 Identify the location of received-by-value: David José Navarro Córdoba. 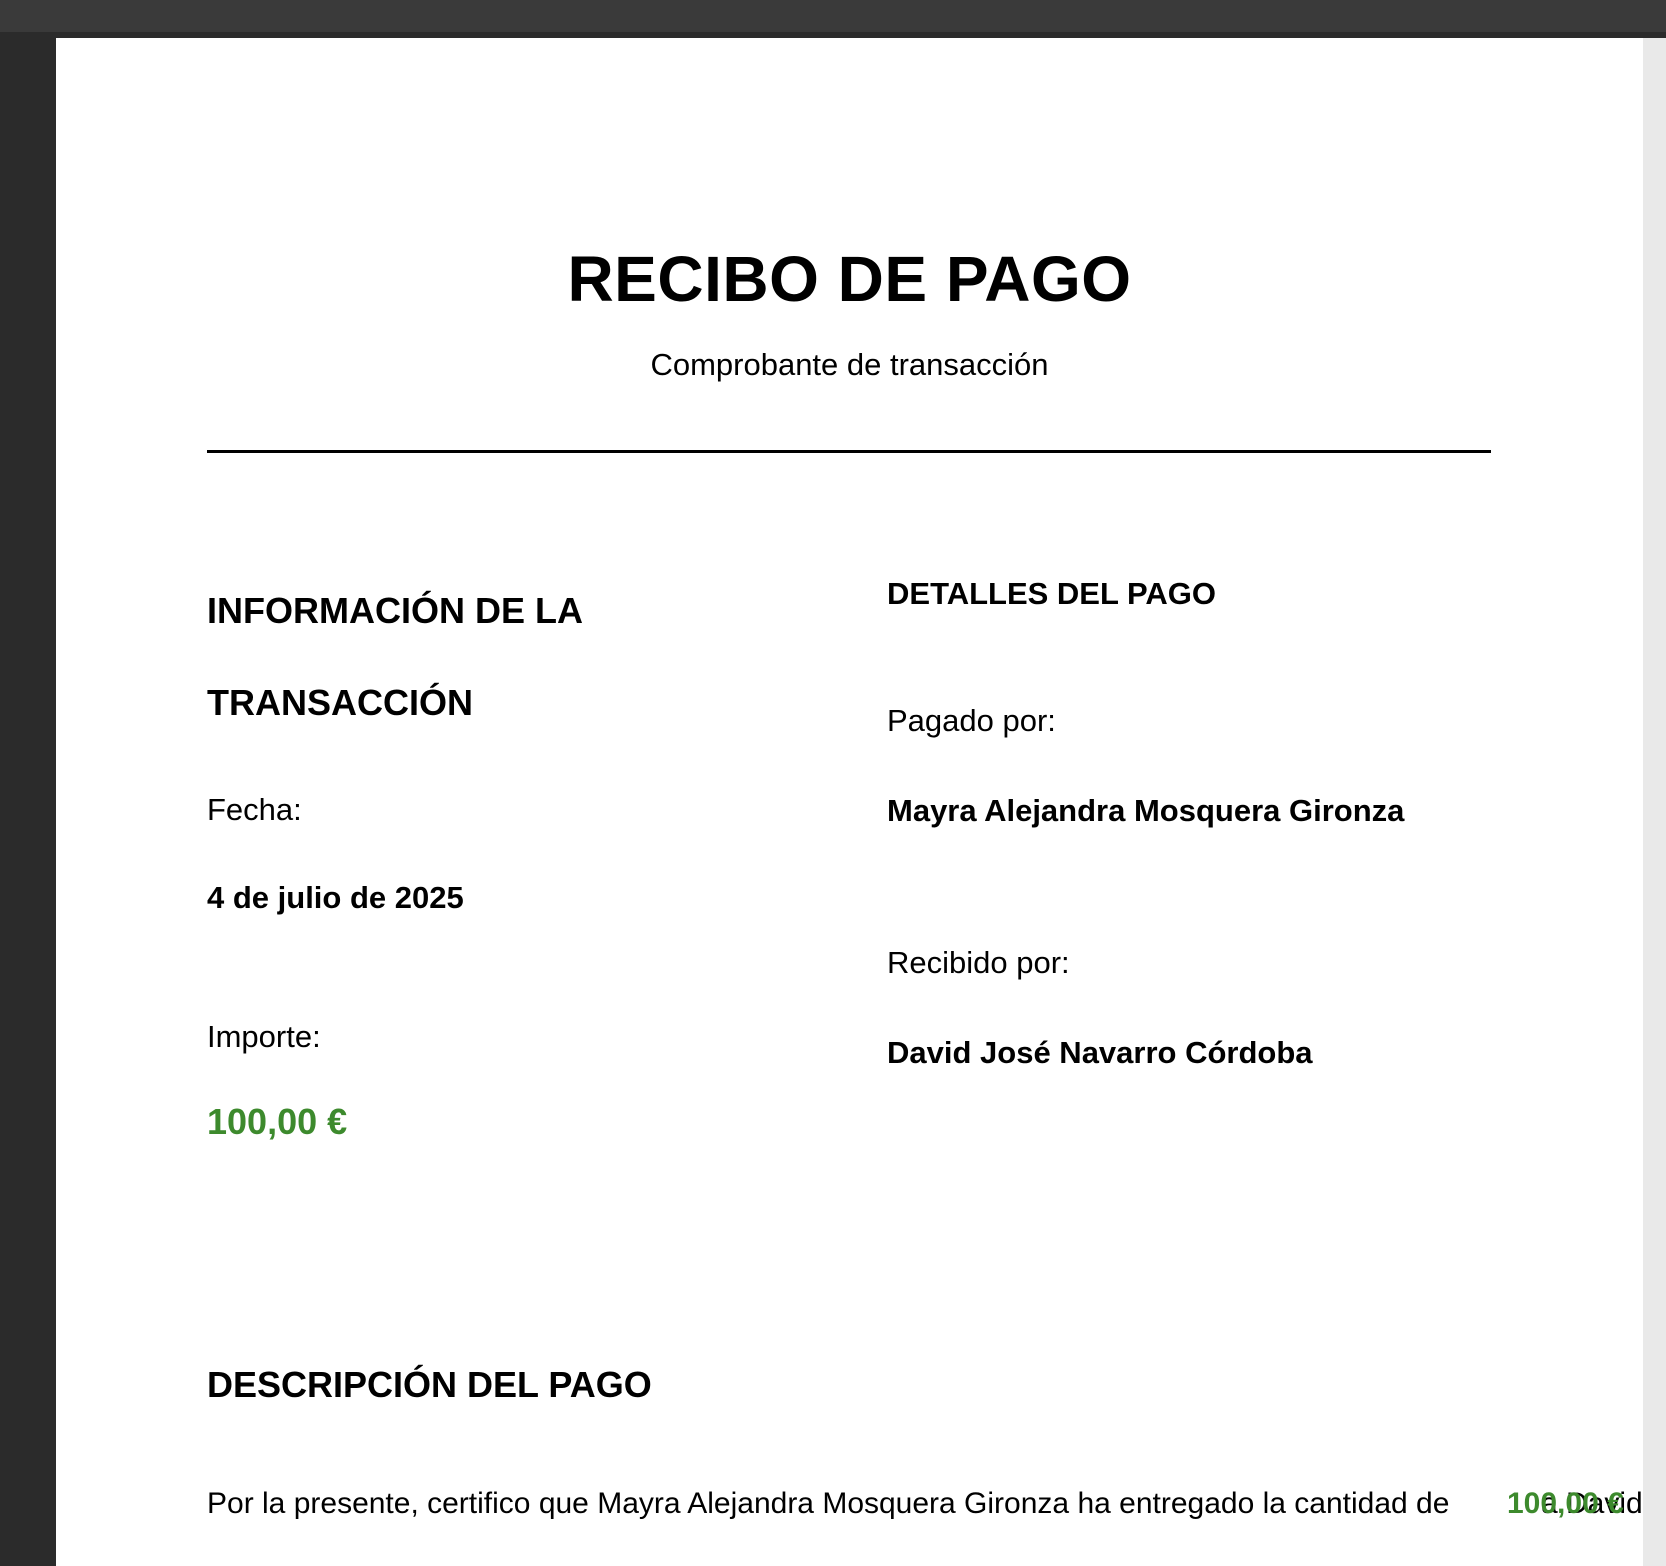
(1100, 1052).